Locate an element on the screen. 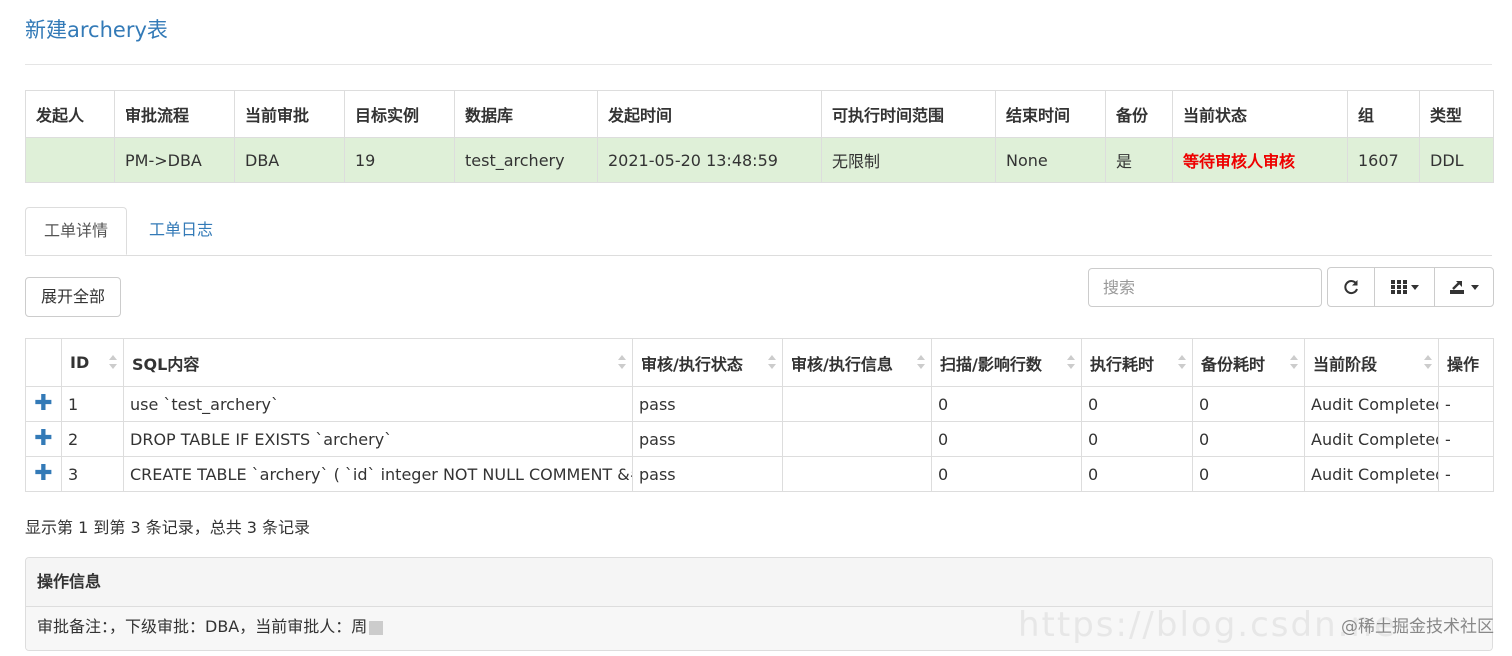  columns-icon is located at coordinates (1398, 287).